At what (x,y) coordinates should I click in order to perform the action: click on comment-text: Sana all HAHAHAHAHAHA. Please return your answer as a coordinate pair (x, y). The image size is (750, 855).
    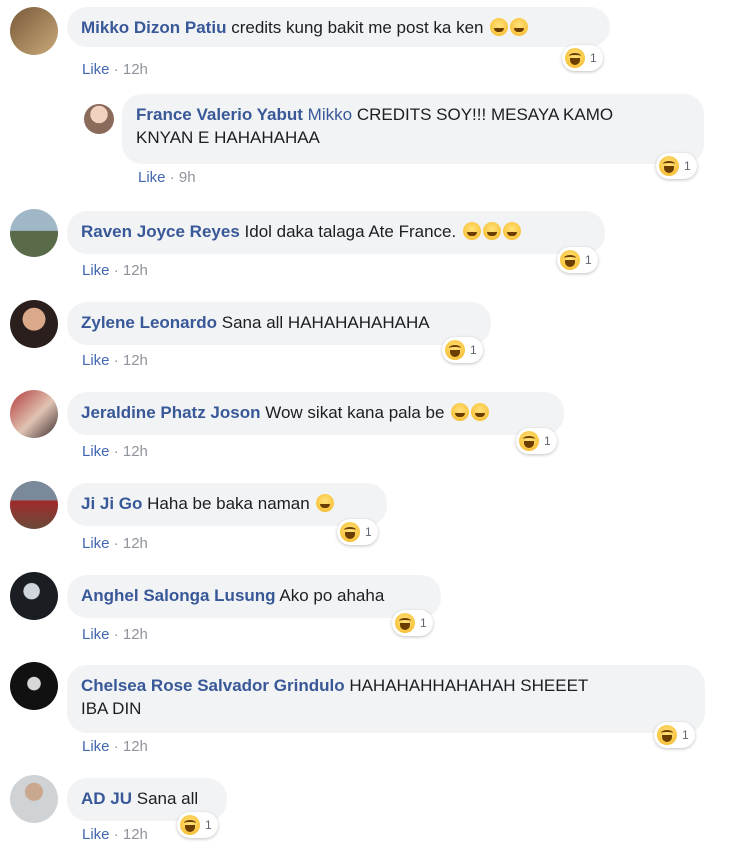
    Looking at the image, I should click on (325, 322).